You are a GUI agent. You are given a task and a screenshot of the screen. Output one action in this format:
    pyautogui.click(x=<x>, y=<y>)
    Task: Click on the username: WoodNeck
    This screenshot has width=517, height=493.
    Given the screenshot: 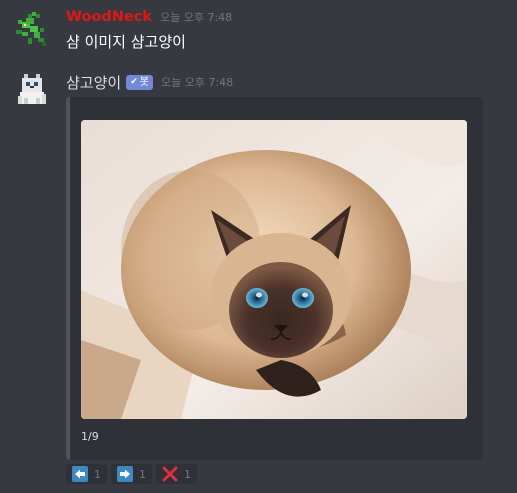 What is the action you would take?
    pyautogui.click(x=109, y=17)
    